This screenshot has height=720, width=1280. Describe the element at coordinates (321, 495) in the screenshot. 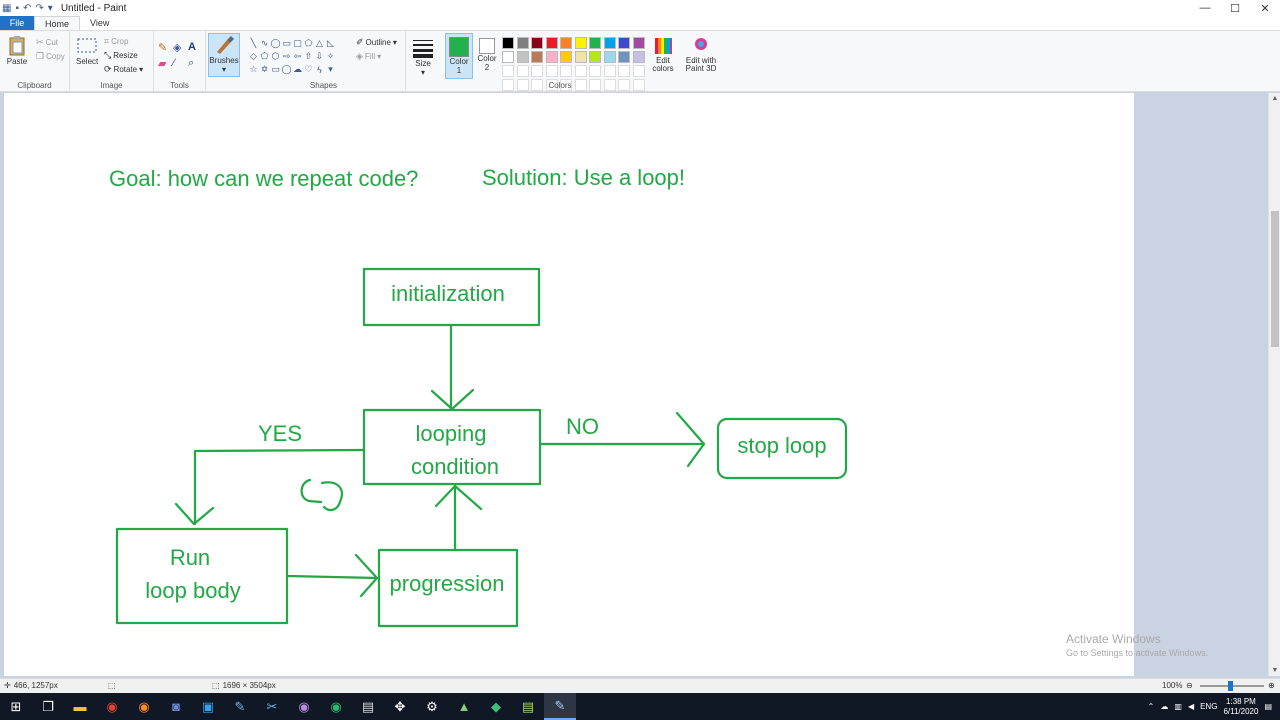

I see `ink-scribble` at that location.